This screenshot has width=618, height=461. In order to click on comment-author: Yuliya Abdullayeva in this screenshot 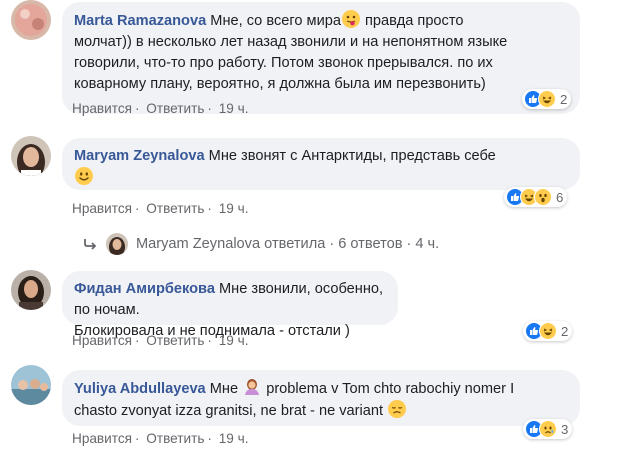, I will do `click(140, 389)`.